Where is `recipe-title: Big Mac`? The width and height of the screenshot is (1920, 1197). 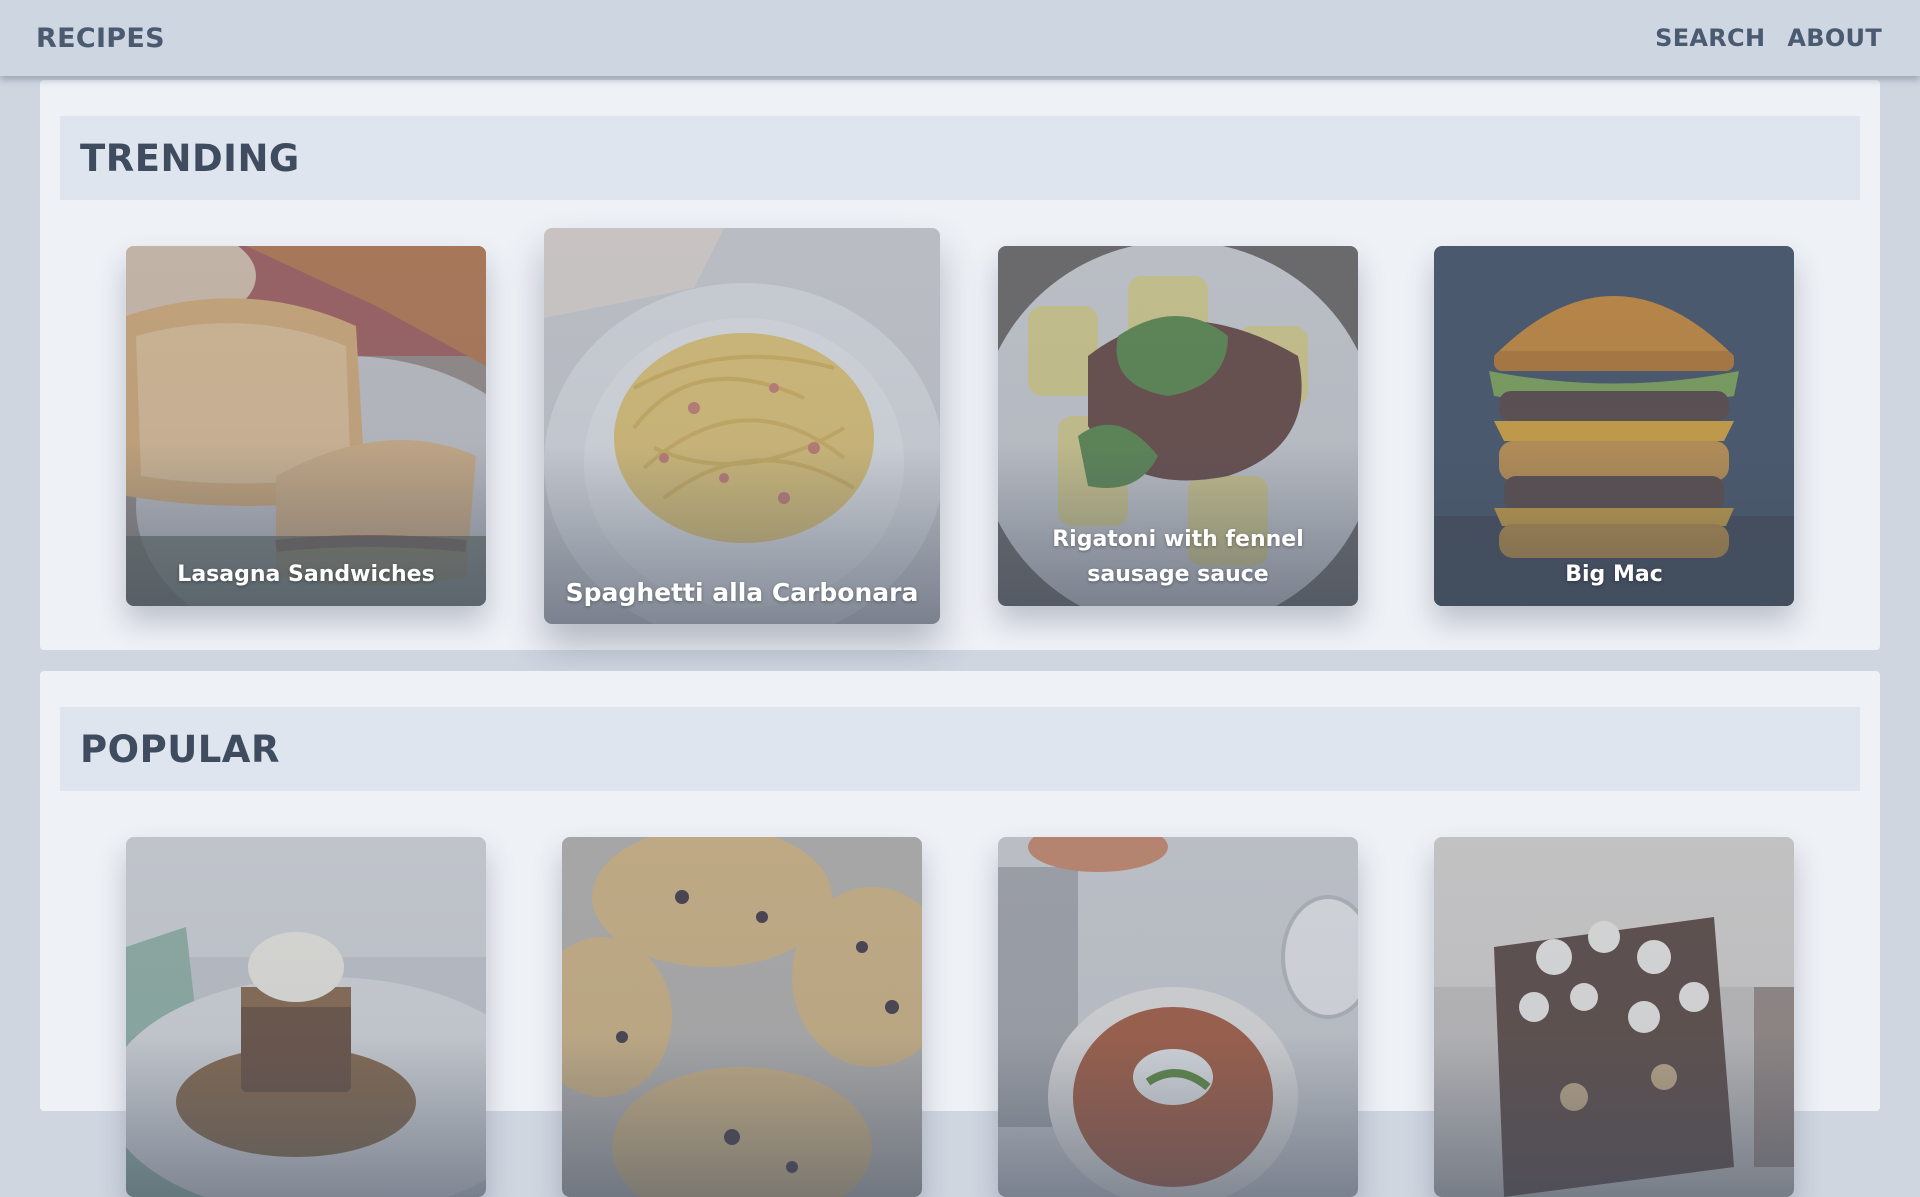
recipe-title: Big Mac is located at coordinates (1614, 574).